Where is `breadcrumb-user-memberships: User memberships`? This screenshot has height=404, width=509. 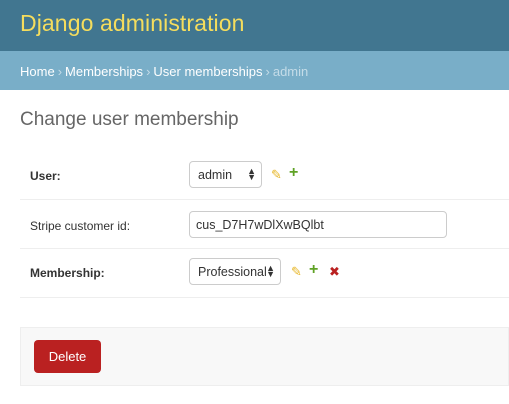
breadcrumb-user-memberships: User memberships is located at coordinates (207, 71).